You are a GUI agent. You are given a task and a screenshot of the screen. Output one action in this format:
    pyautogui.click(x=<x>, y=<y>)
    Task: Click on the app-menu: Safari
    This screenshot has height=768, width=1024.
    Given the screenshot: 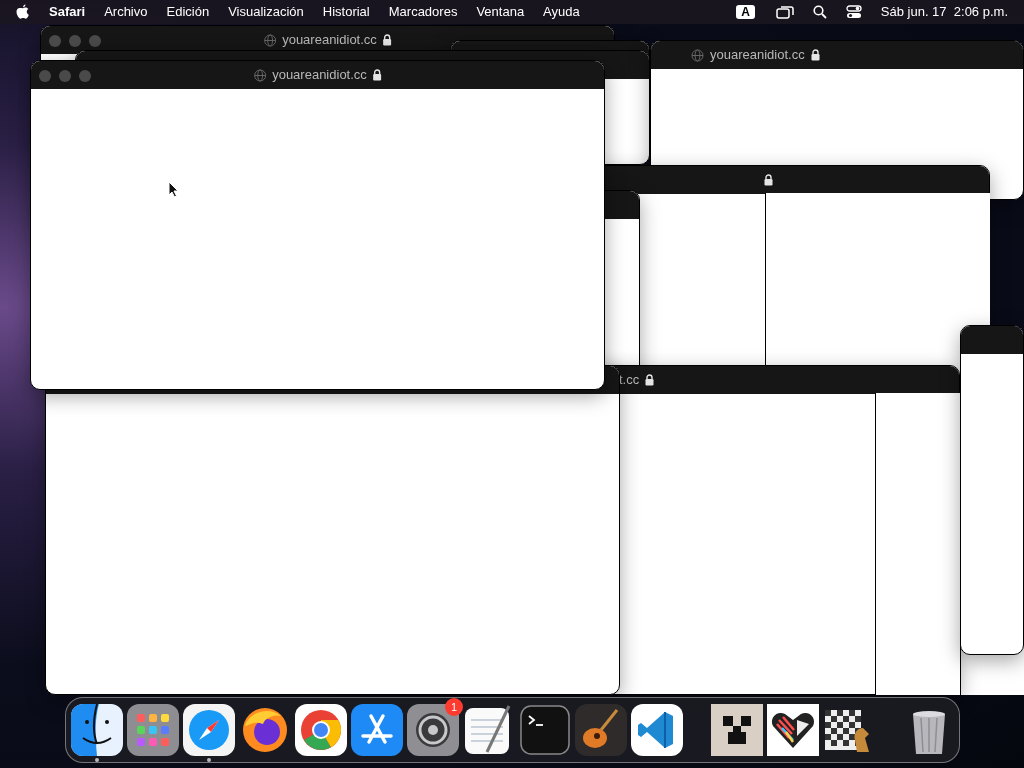 What is the action you would take?
    pyautogui.click(x=67, y=12)
    